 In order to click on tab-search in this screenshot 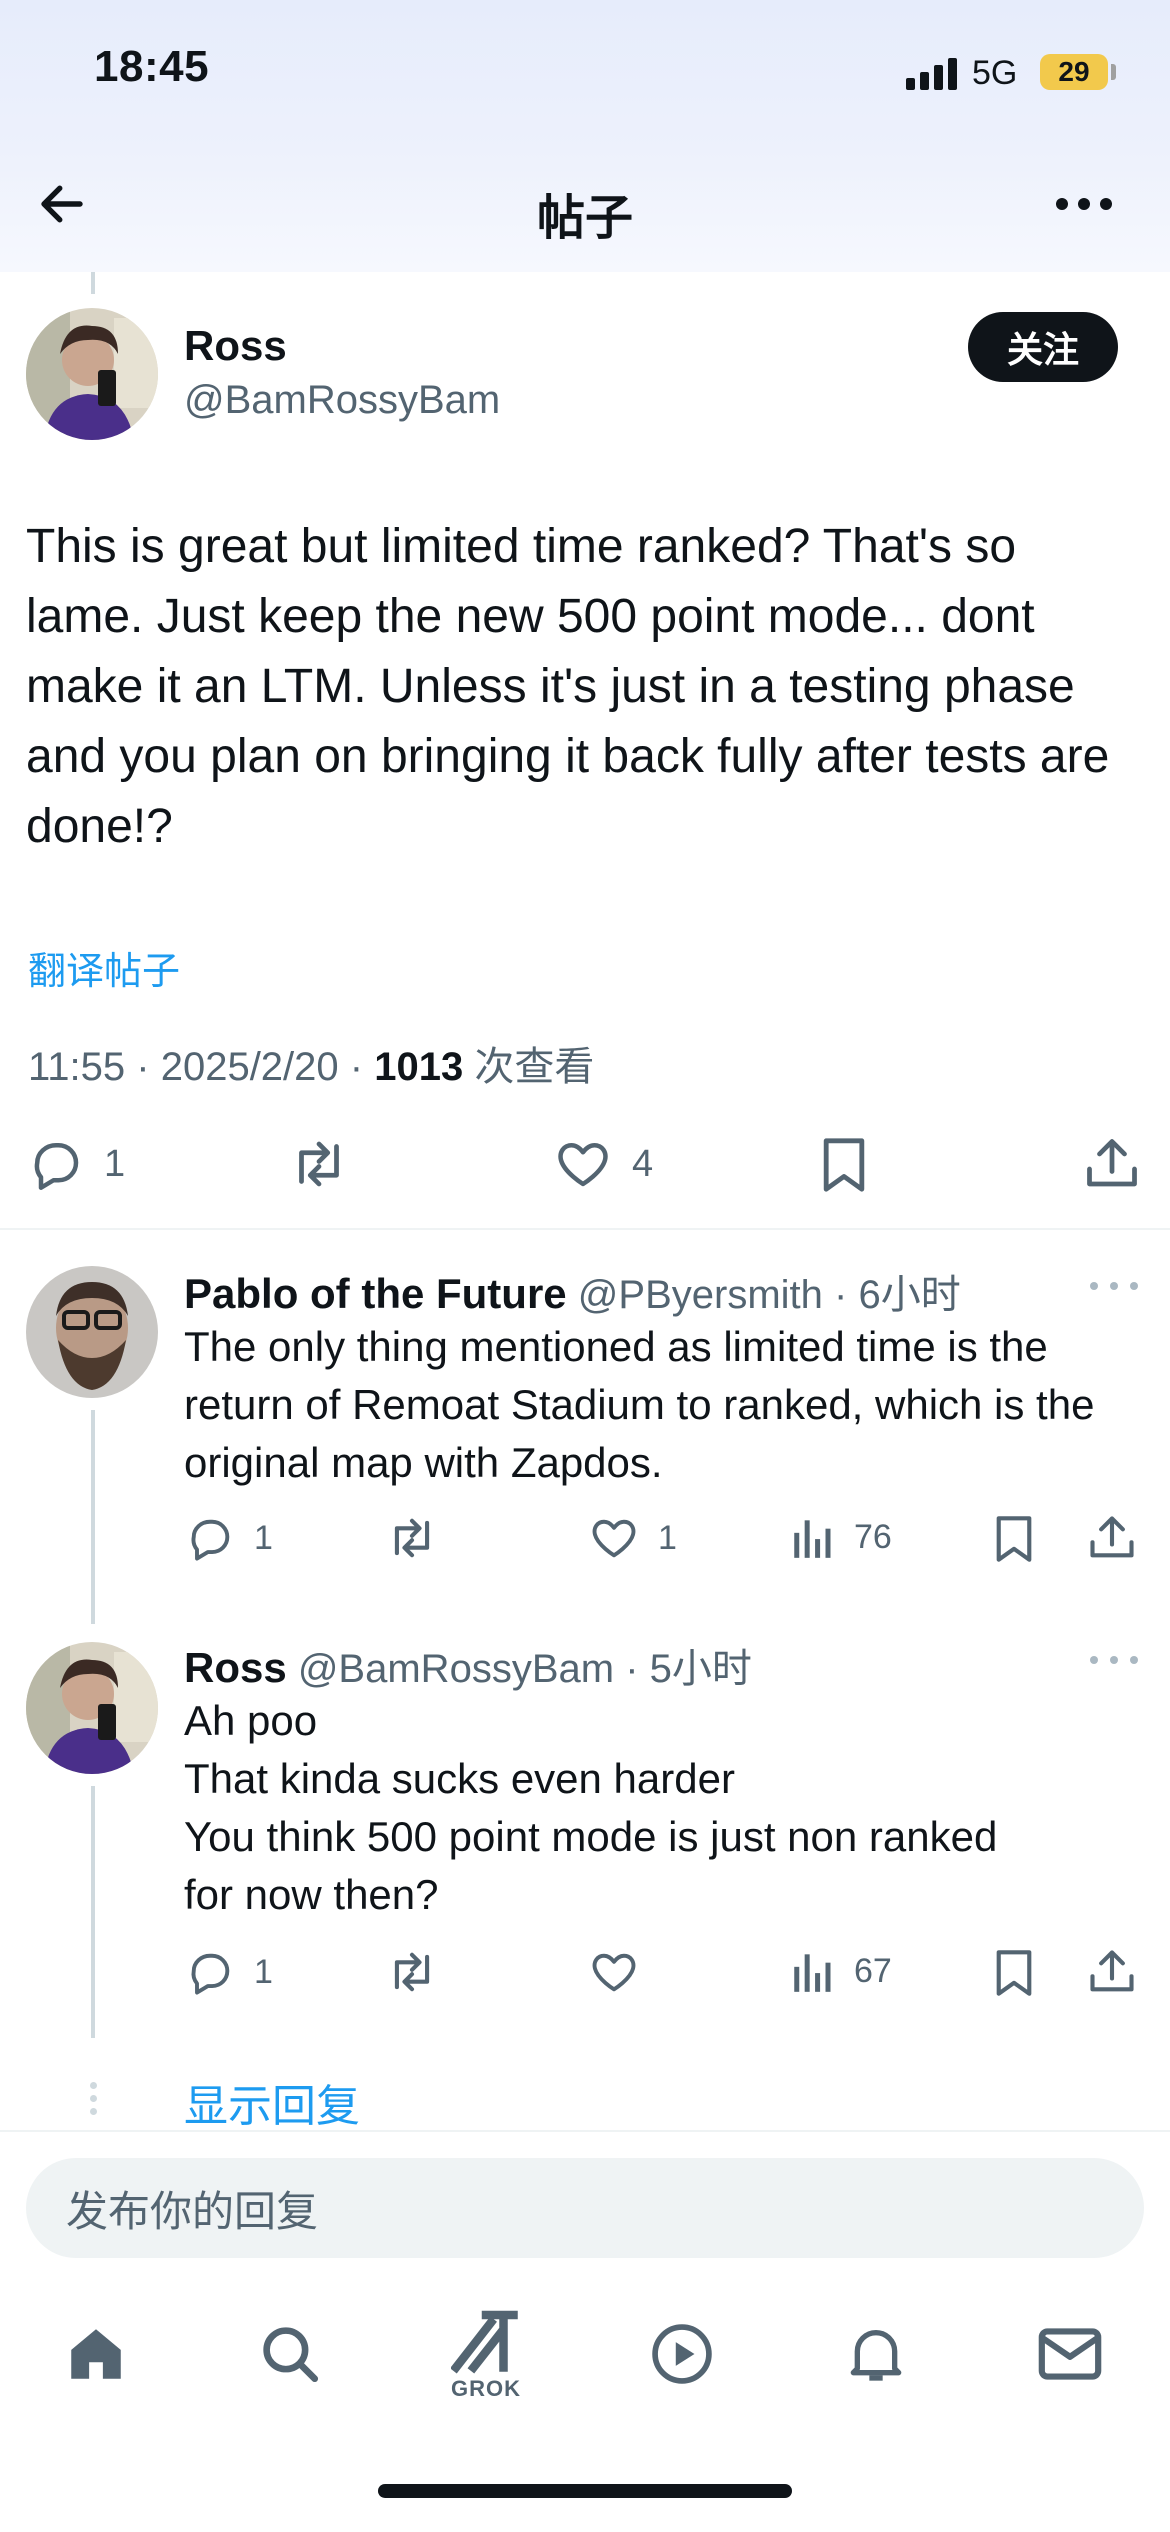, I will do `click(290, 2354)`.